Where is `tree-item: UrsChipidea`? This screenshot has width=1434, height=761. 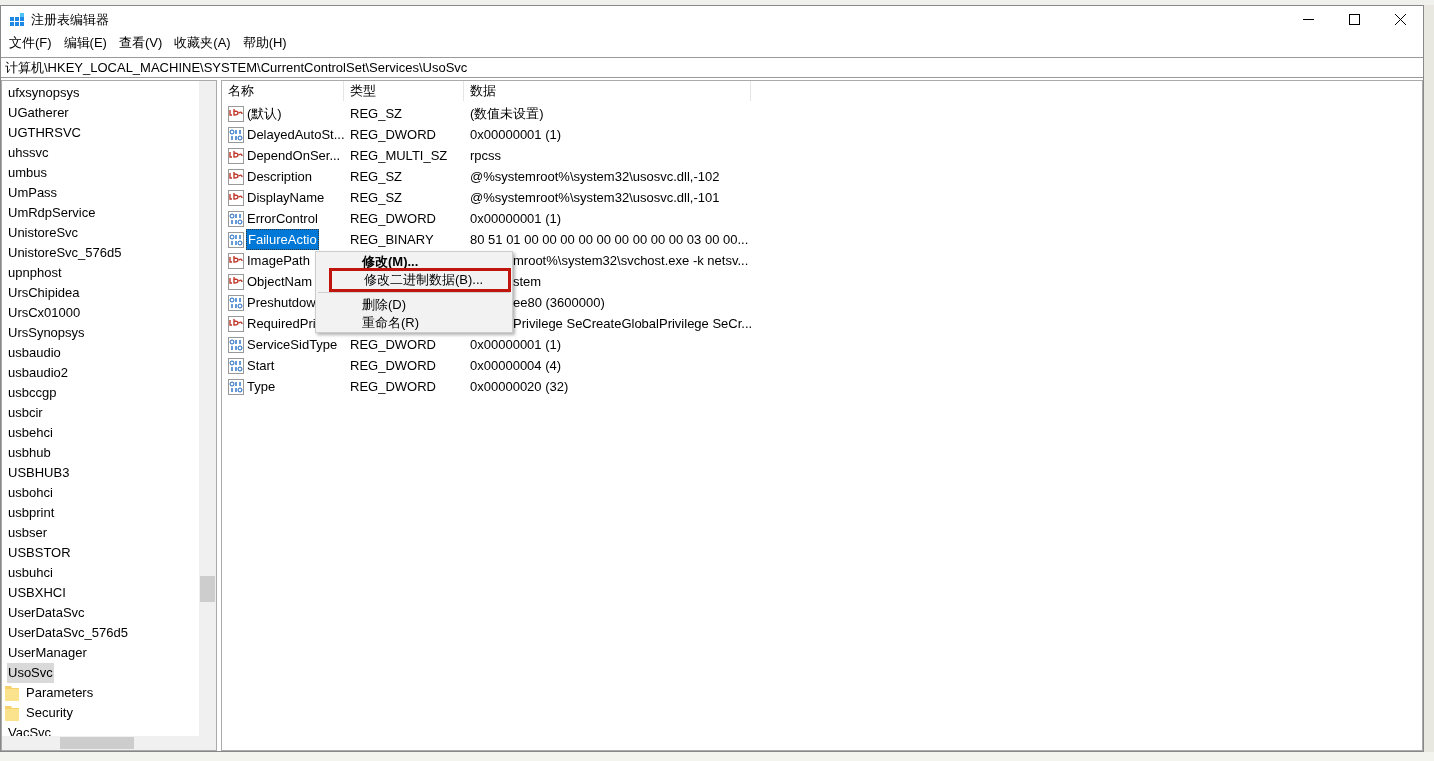 tree-item: UrsChipidea is located at coordinates (44, 293).